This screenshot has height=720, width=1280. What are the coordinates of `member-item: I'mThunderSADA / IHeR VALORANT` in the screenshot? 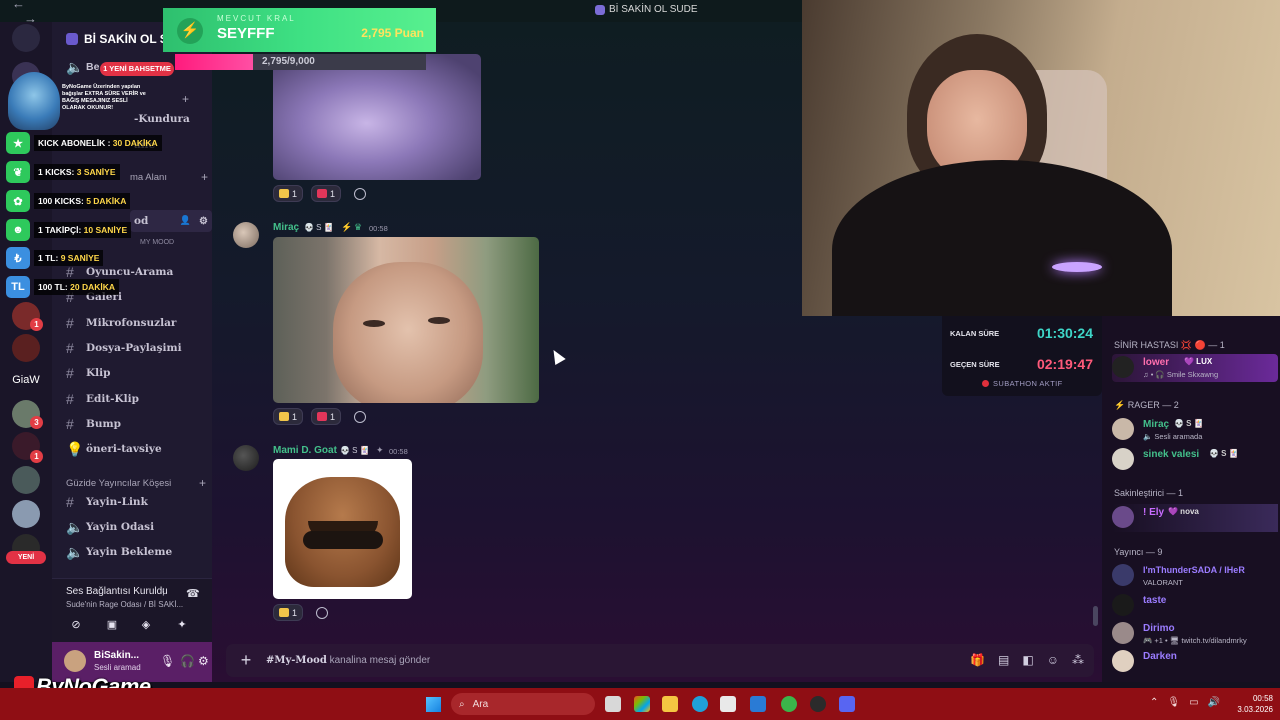 It's located at (1195, 576).